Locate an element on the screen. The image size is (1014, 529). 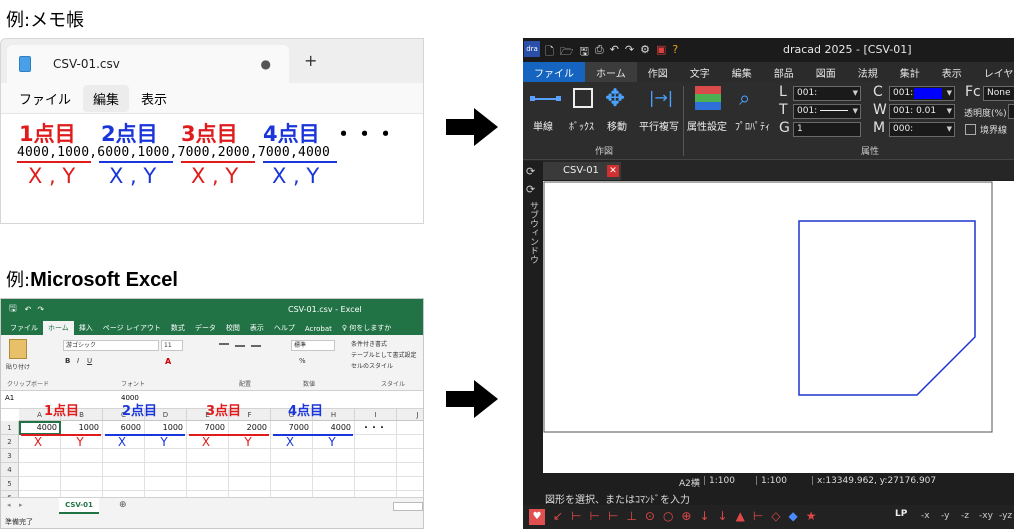
font-color-button: A is located at coordinates (168, 361).